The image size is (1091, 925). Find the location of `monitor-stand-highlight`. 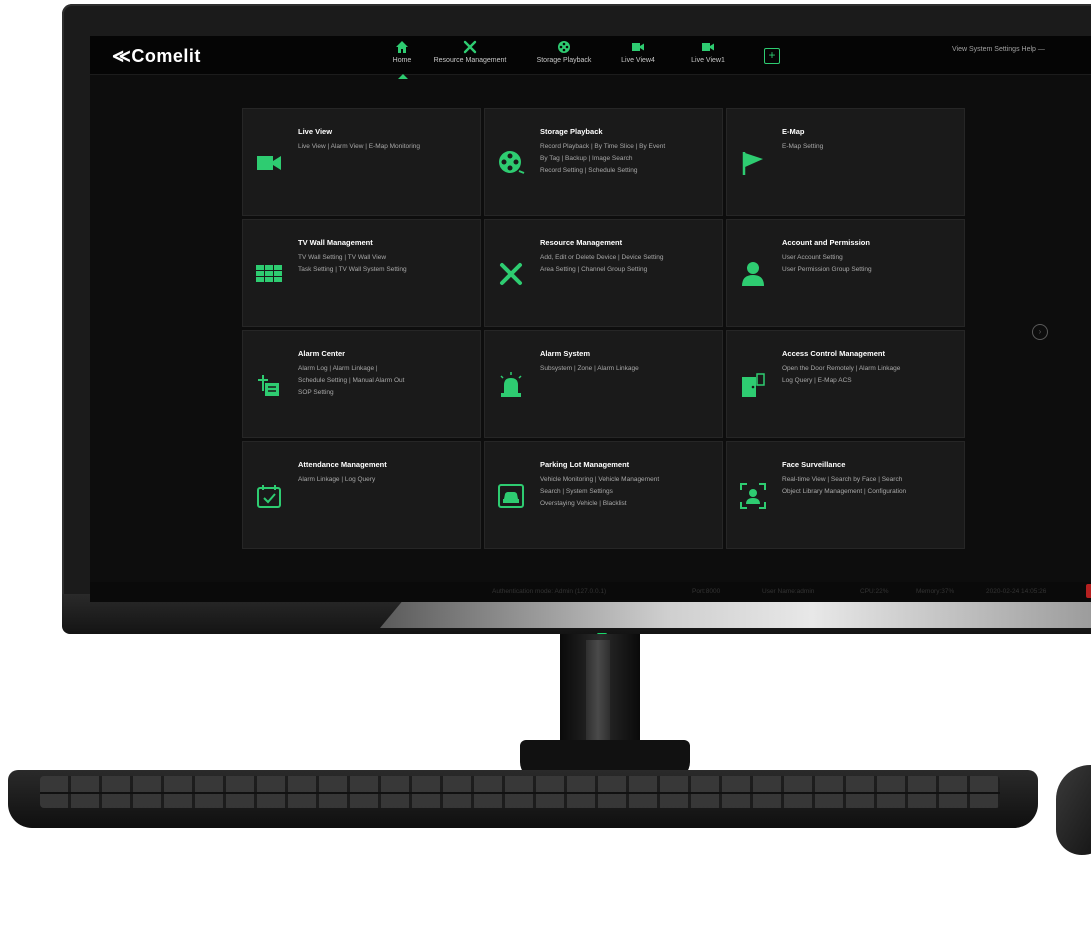

monitor-stand-highlight is located at coordinates (598, 690).